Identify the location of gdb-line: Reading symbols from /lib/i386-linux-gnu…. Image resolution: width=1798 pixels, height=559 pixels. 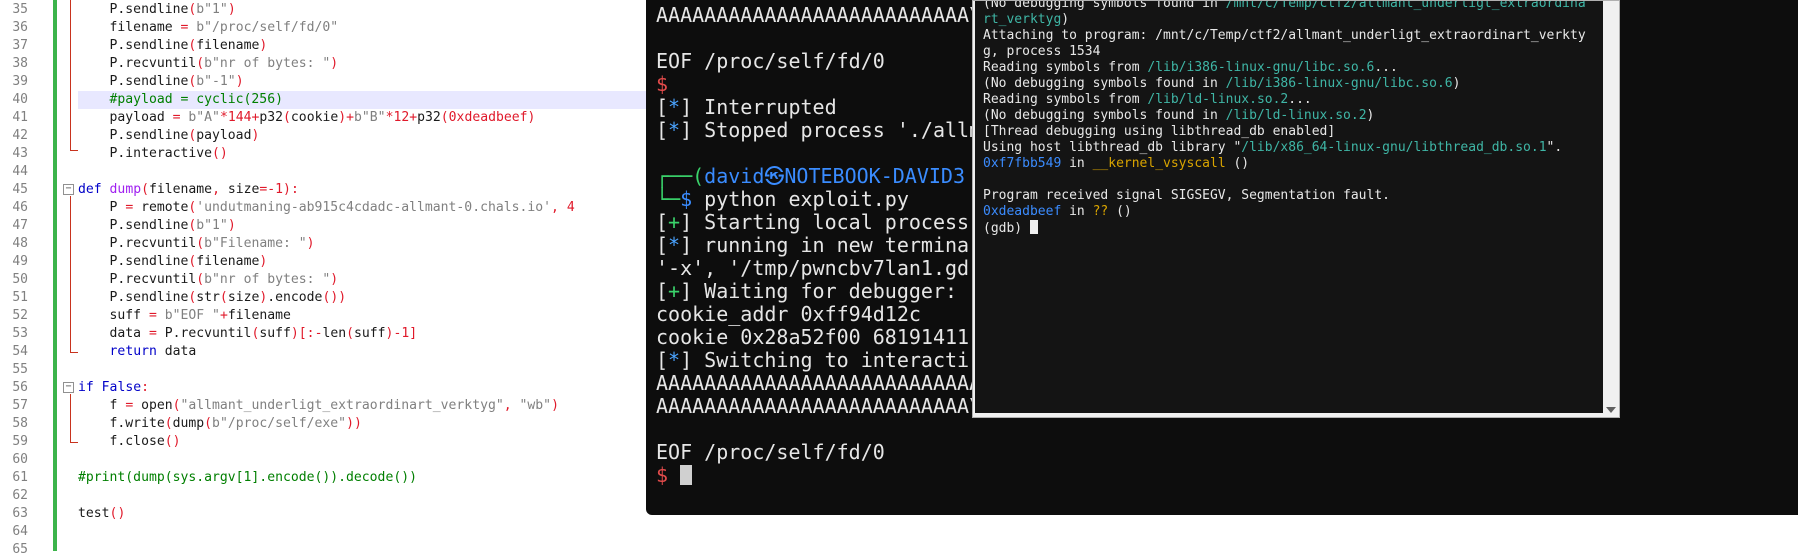
(1190, 67).